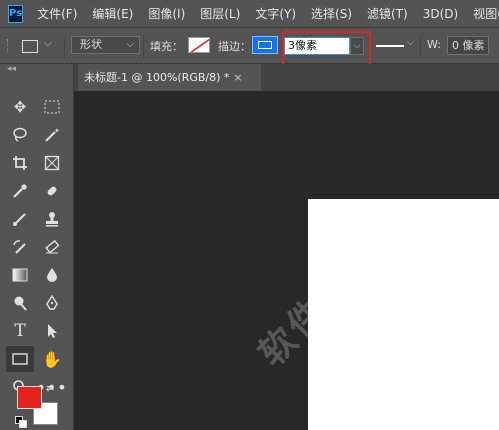  What do you see at coordinates (20, 247) in the screenshot?
I see `history-brush-icon` at bounding box center [20, 247].